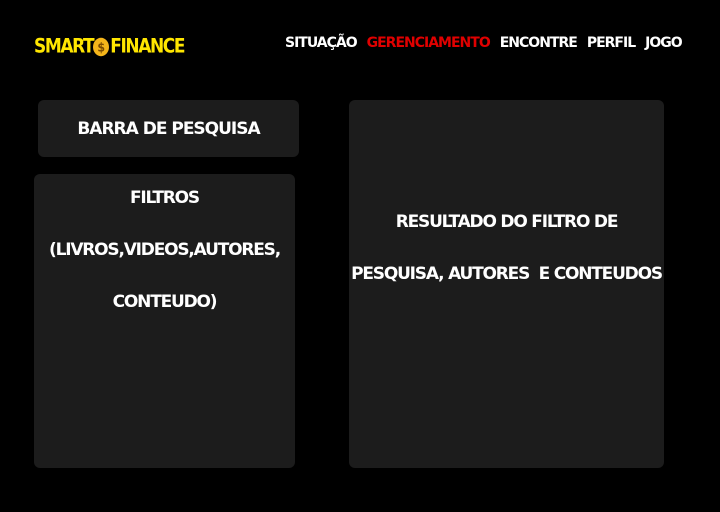 The image size is (720, 512). What do you see at coordinates (507, 222) in the screenshot?
I see `results-text-line-1: RESULTADO DO FILTRO DE` at bounding box center [507, 222].